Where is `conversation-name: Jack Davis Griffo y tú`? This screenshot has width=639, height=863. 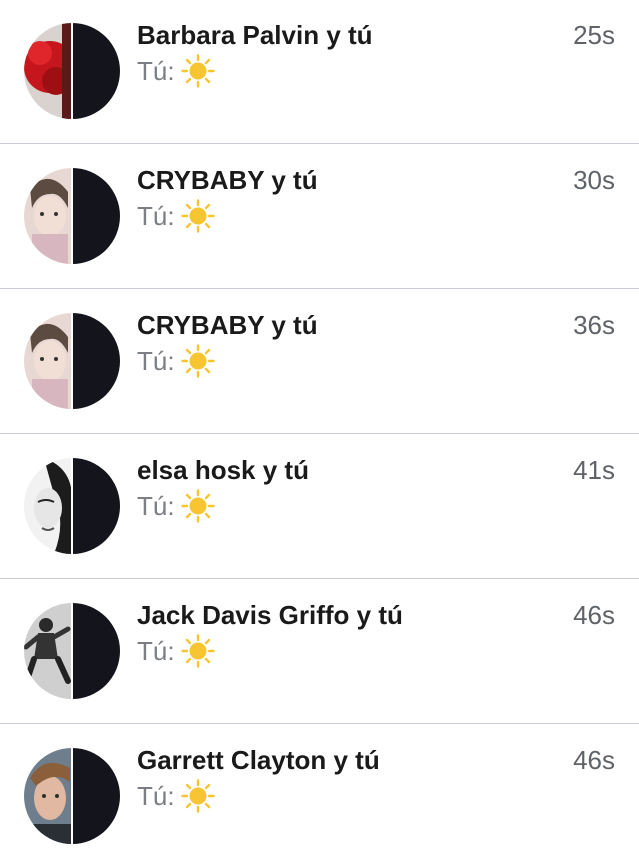 conversation-name: Jack Davis Griffo y tú is located at coordinates (270, 615).